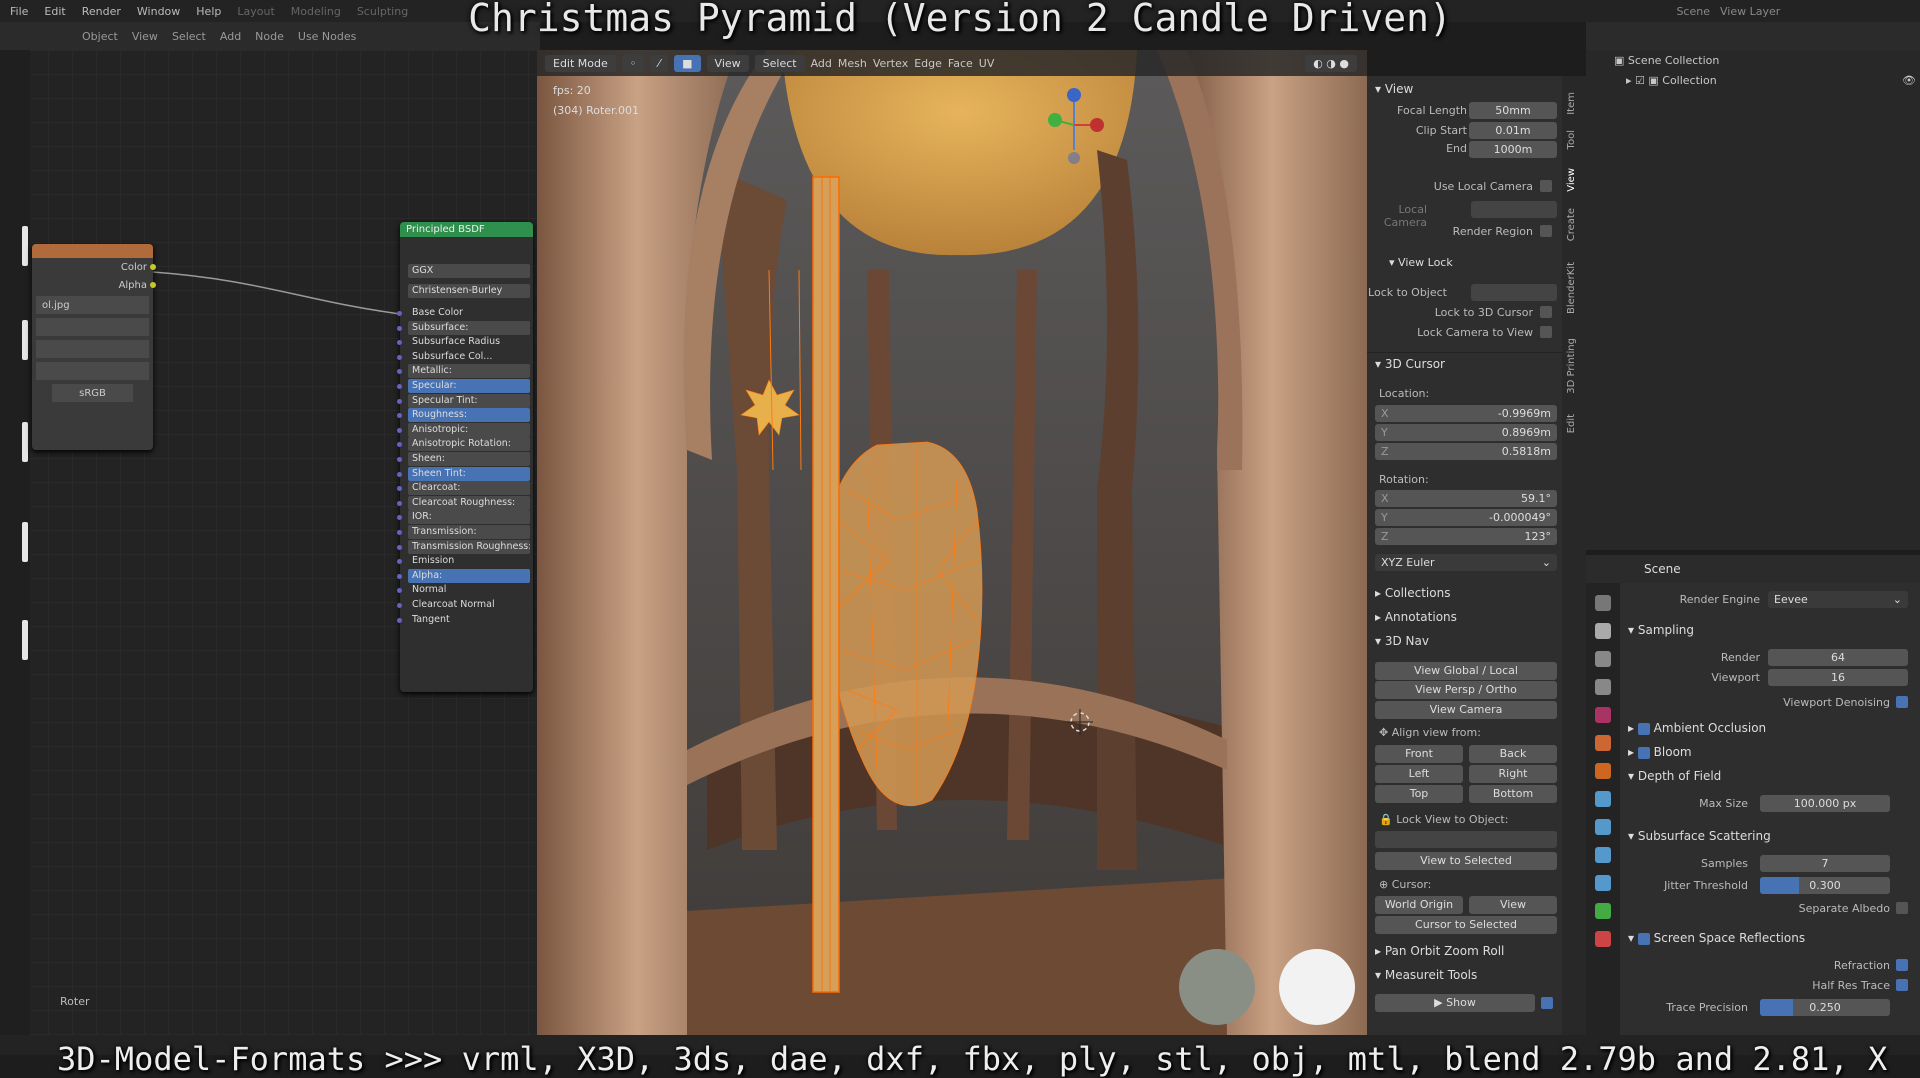 The image size is (1920, 1078). What do you see at coordinates (1547, 1003) in the screenshot?
I see `measureit-toggle` at bounding box center [1547, 1003].